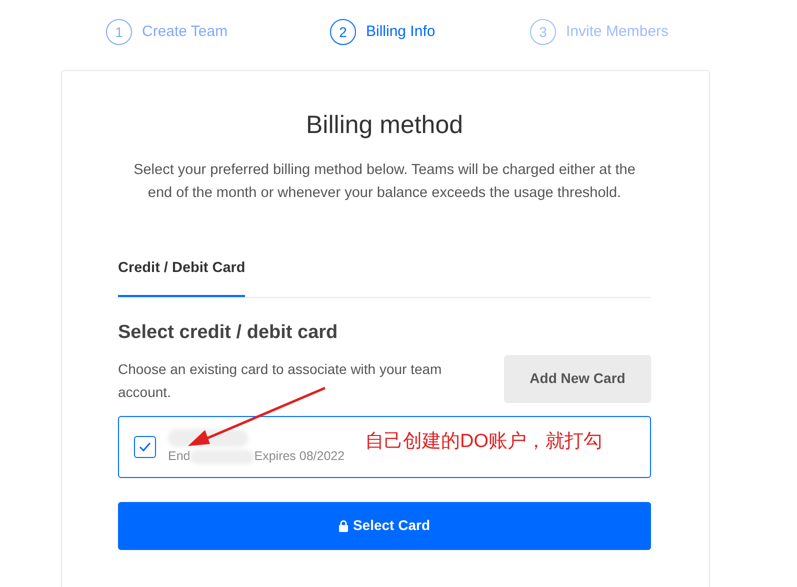 This screenshot has width=797, height=587. I want to click on step-label: Billing Info, so click(401, 32).